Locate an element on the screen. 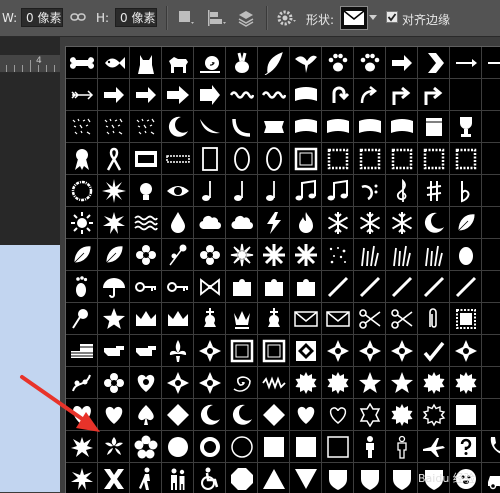 The height and width of the screenshot is (493, 500). path-alignment-icon is located at coordinates (217, 18).